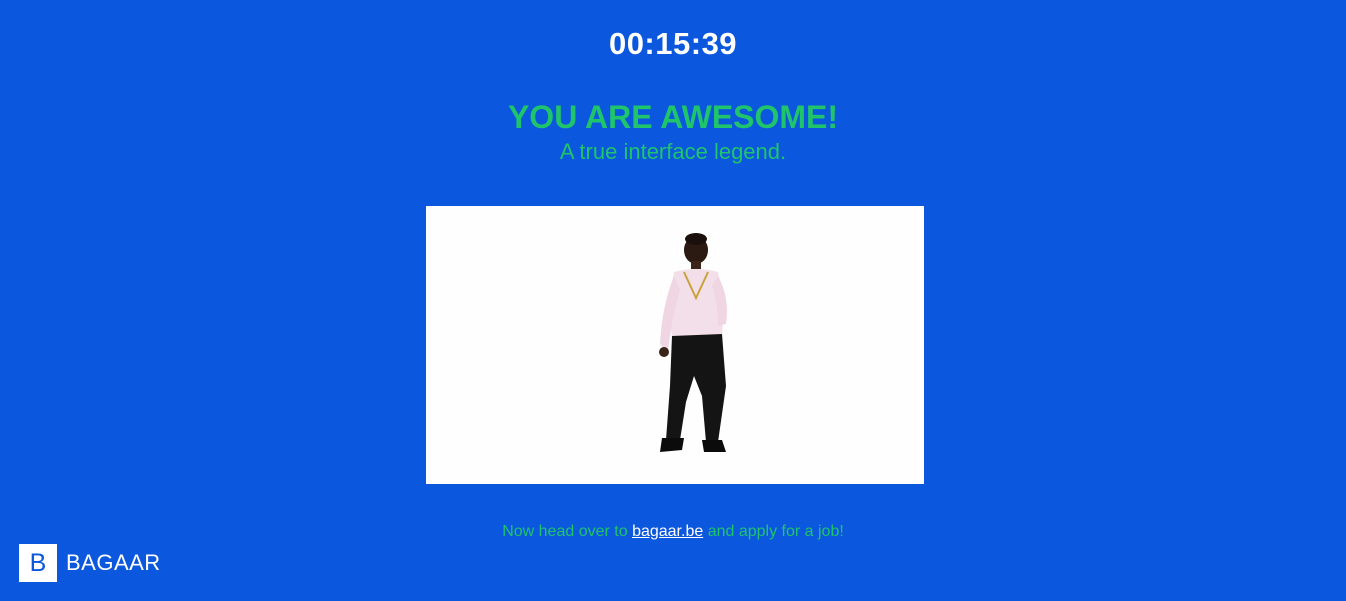 This screenshot has width=1346, height=601. I want to click on bagaar-logo: B BAGAAR, so click(90, 563).